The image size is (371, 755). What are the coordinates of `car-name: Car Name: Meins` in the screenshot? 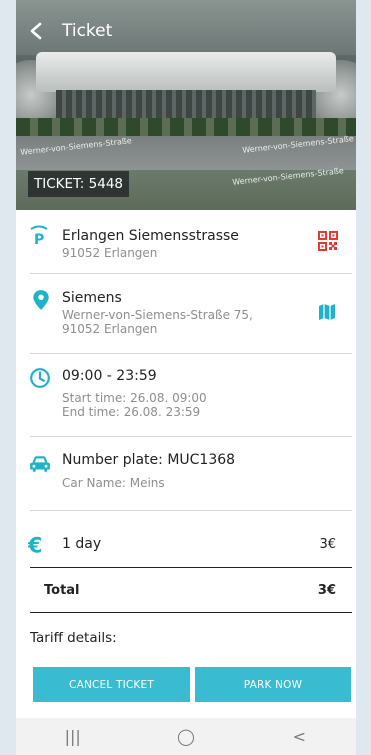 It's located at (113, 483).